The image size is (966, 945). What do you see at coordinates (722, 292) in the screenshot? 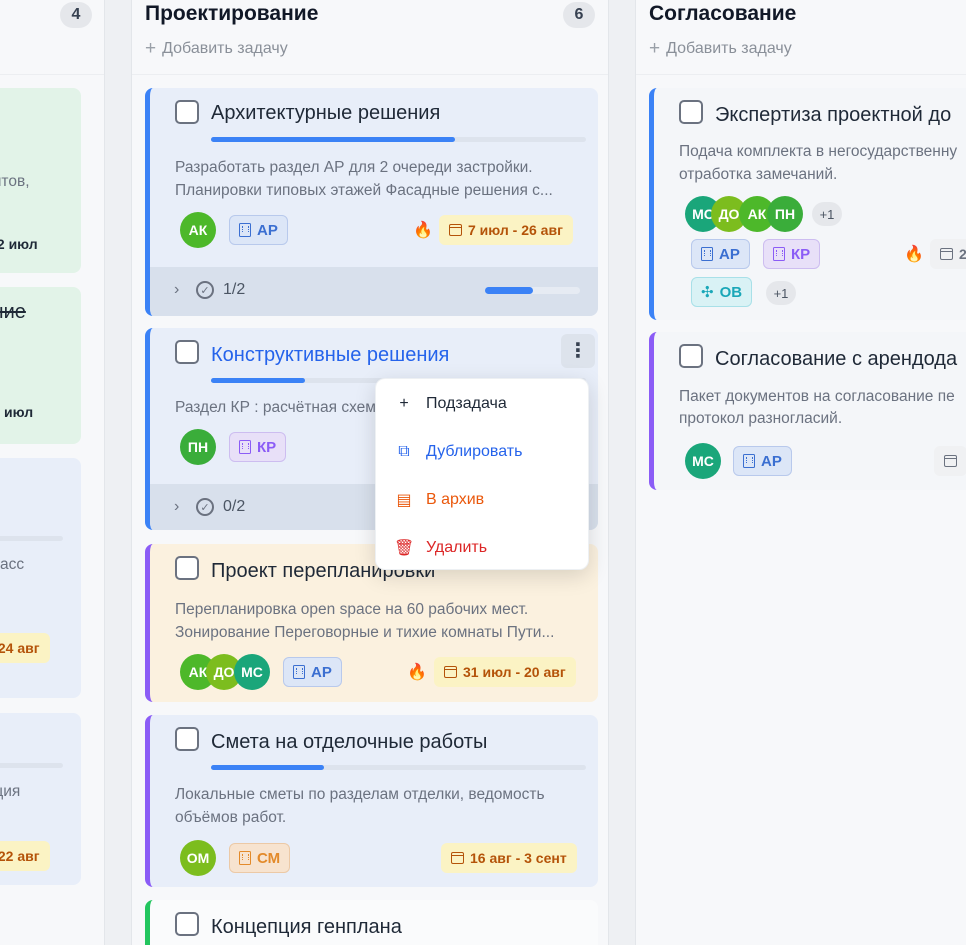
I see `tag-ov: ✣ ОВ` at bounding box center [722, 292].